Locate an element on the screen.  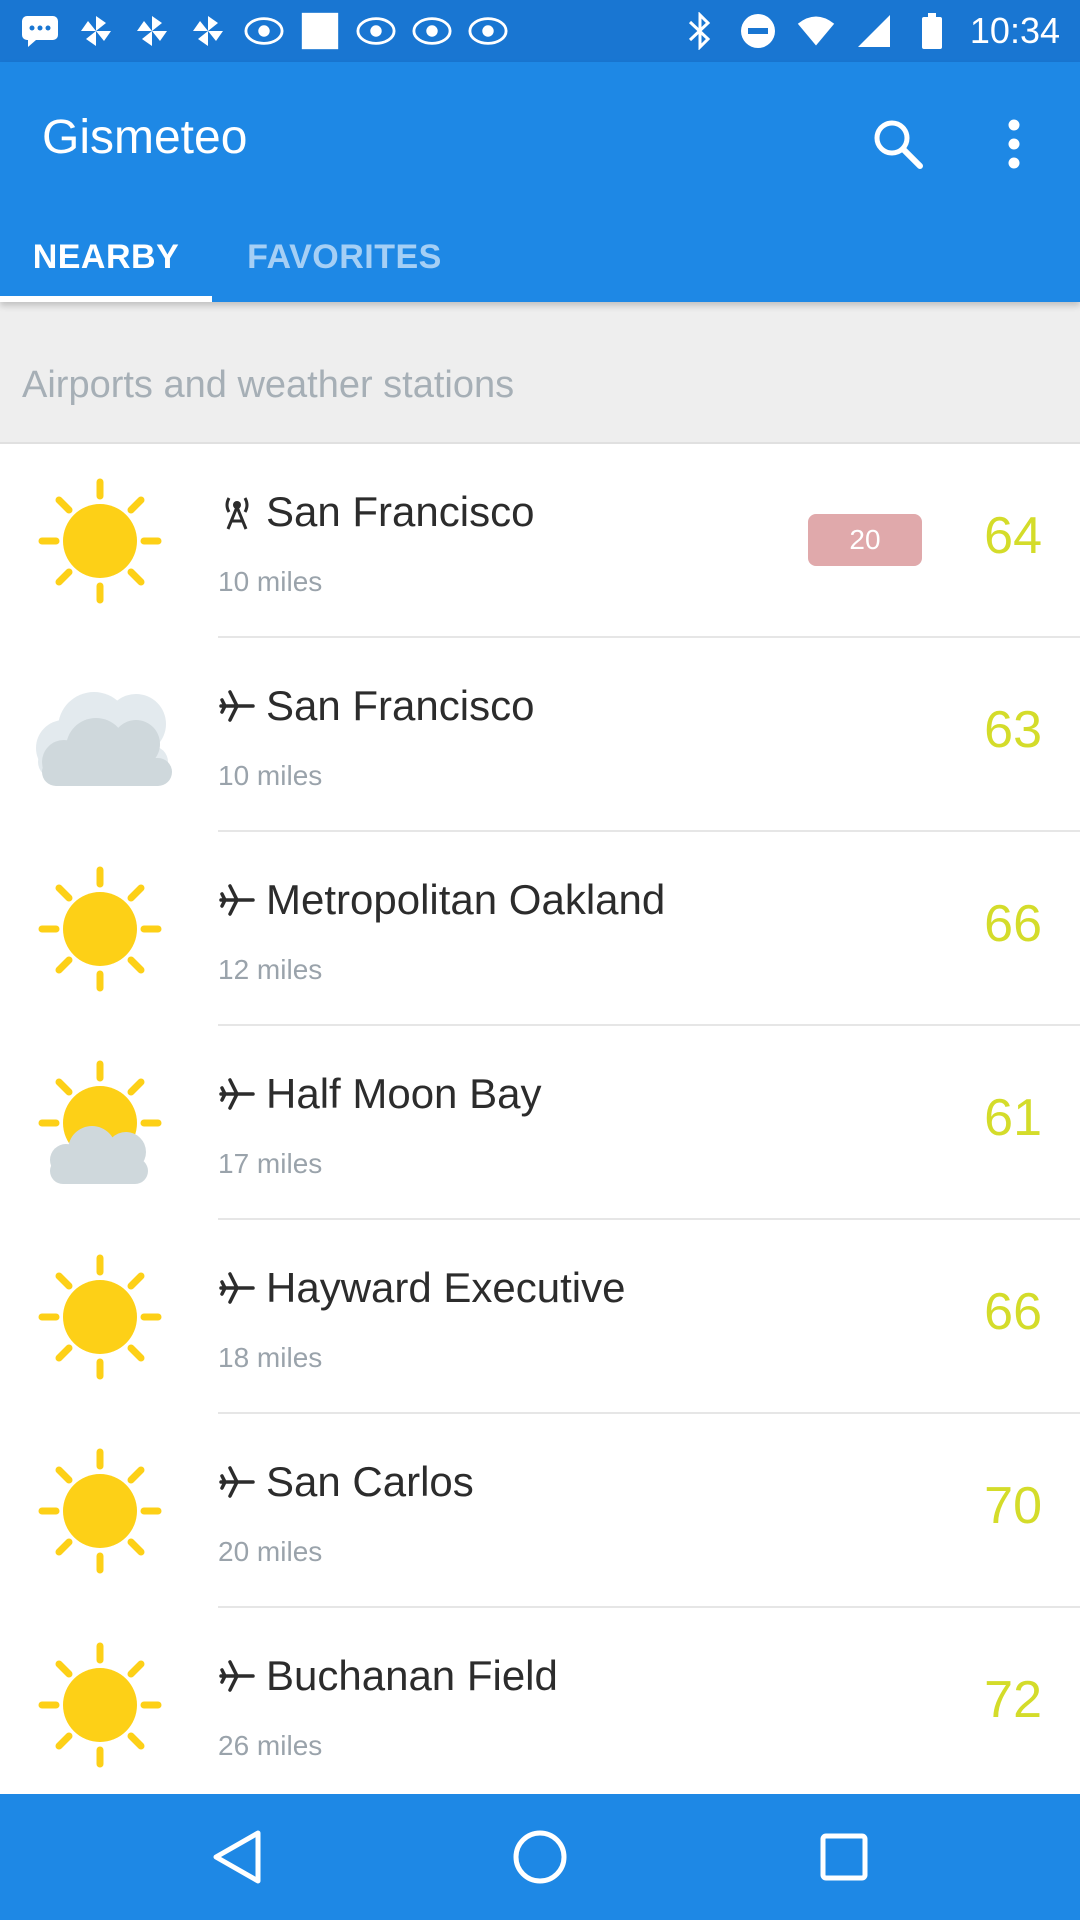
station-distance: 12 miles is located at coordinates (270, 969).